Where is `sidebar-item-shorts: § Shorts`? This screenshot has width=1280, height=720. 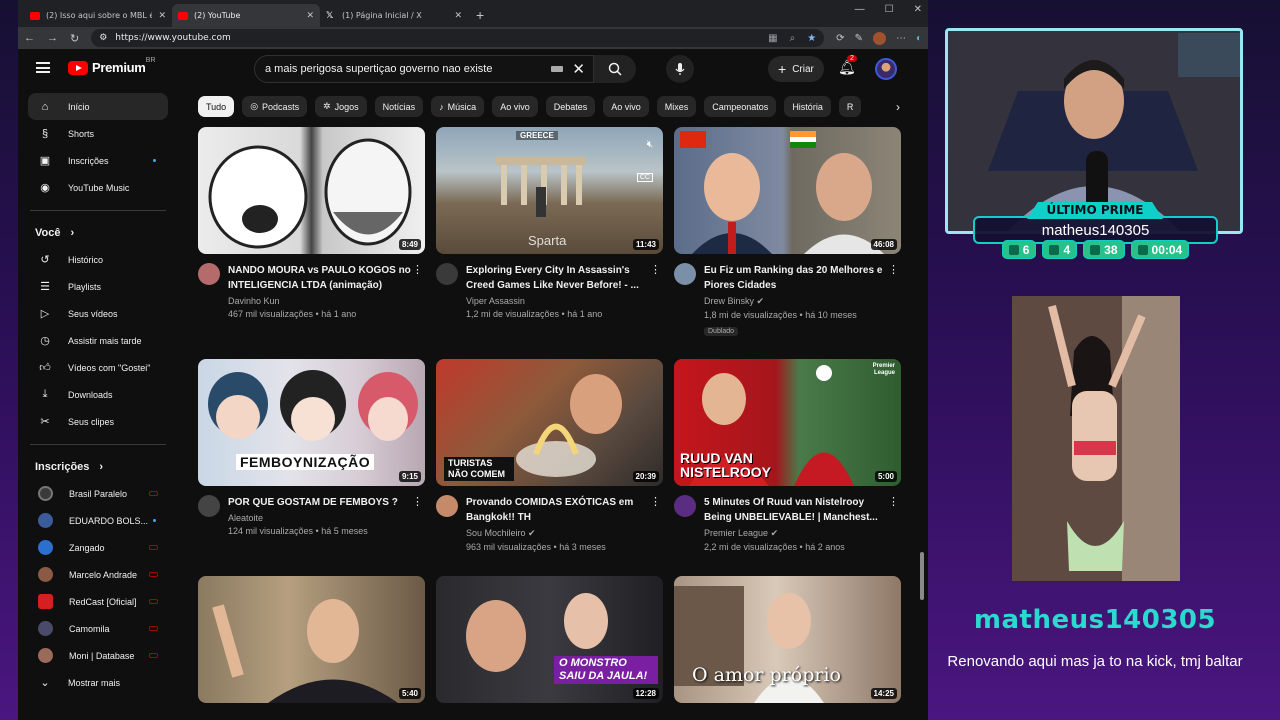
sidebar-item-shorts: § Shorts is located at coordinates (98, 133).